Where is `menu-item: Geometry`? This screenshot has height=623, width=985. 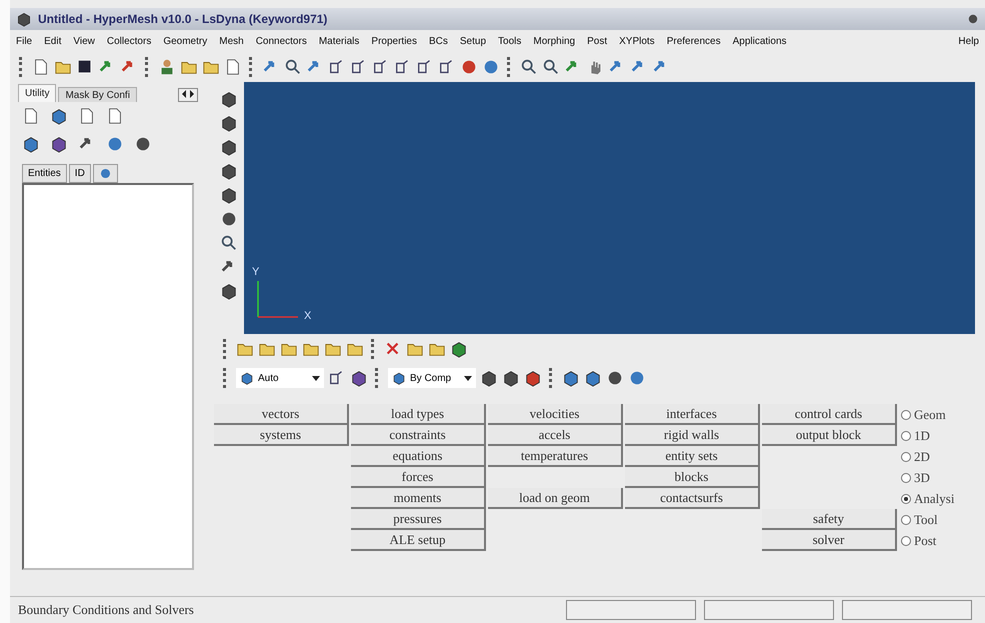
menu-item: Geometry is located at coordinates (185, 41).